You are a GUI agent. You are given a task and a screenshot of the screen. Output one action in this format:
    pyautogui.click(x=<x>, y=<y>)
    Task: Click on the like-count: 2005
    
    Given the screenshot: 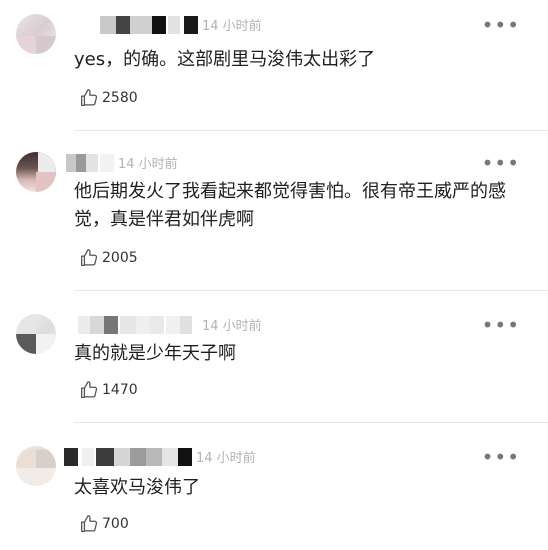 What is the action you would take?
    pyautogui.click(x=120, y=258)
    